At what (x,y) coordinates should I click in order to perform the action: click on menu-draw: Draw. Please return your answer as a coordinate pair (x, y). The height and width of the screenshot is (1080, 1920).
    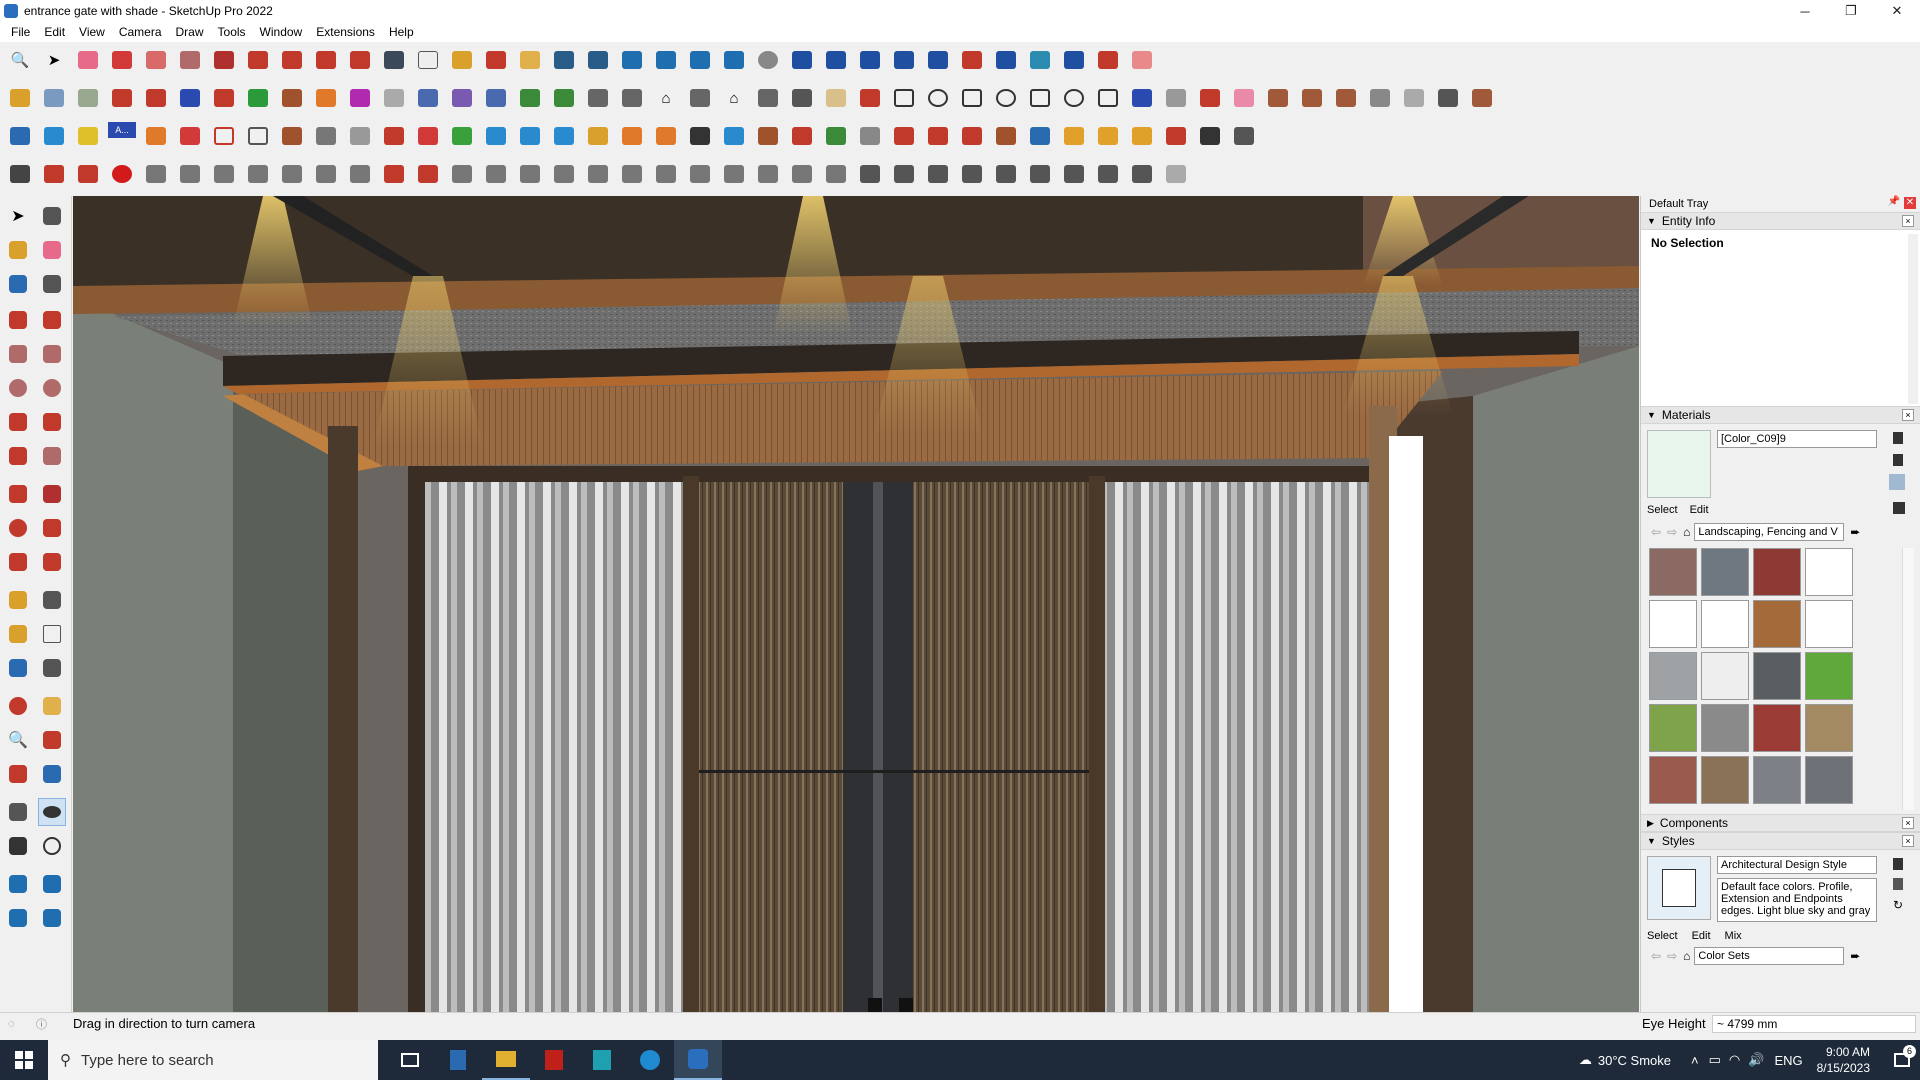
    Looking at the image, I should click on (190, 32).